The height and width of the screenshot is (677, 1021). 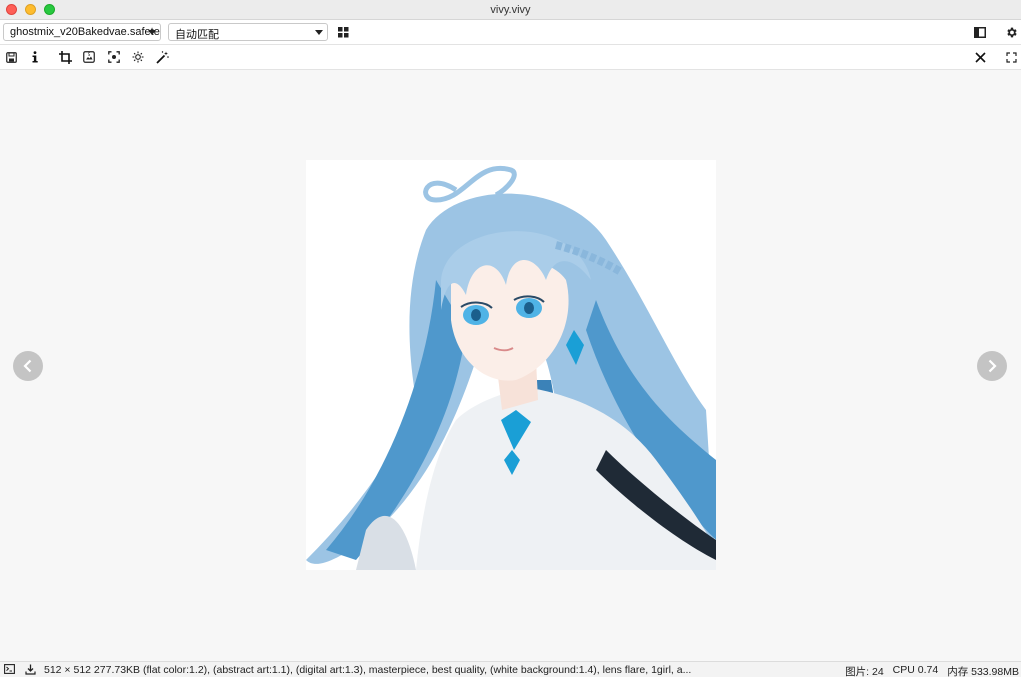 What do you see at coordinates (85, 32) in the screenshot?
I see `model-select-value: ghostmix_v20Bakedvae.safetensors` at bounding box center [85, 32].